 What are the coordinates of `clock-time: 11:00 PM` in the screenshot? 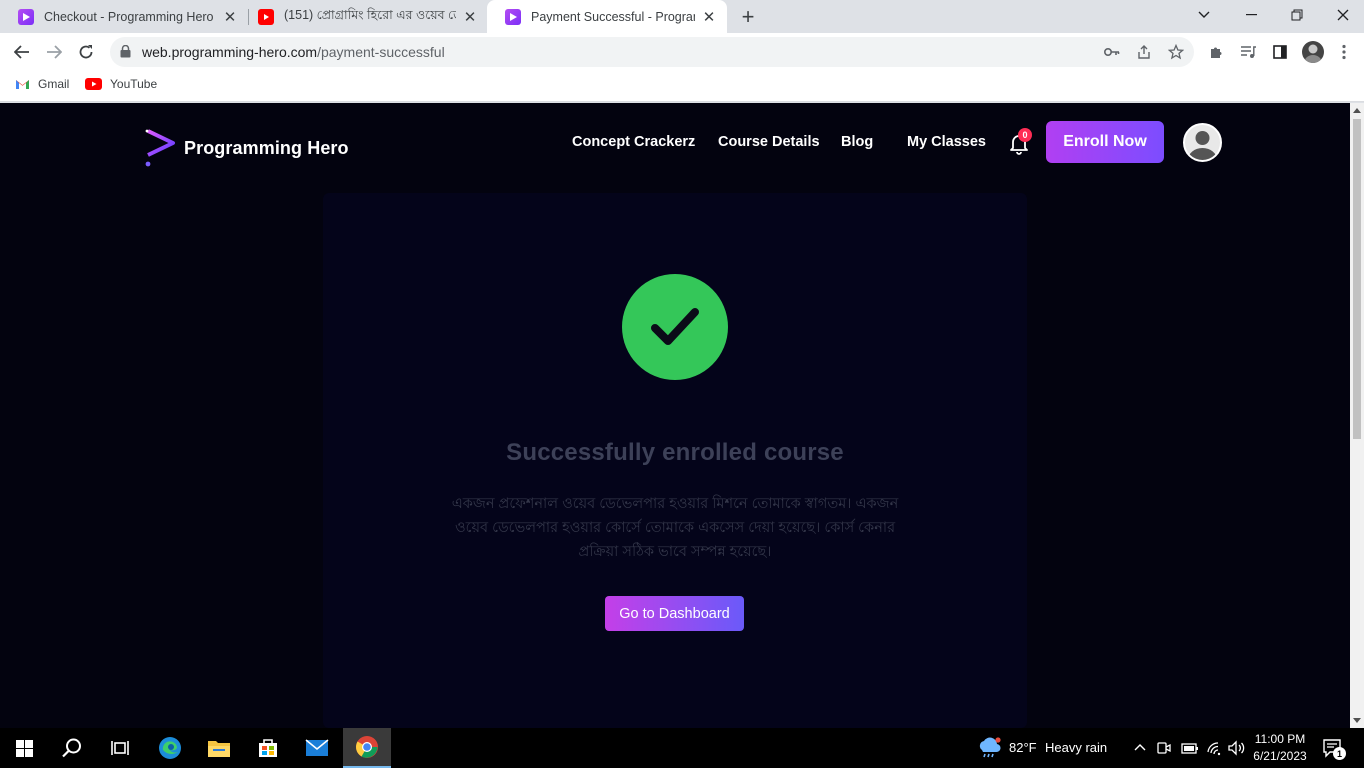 It's located at (1280, 739).